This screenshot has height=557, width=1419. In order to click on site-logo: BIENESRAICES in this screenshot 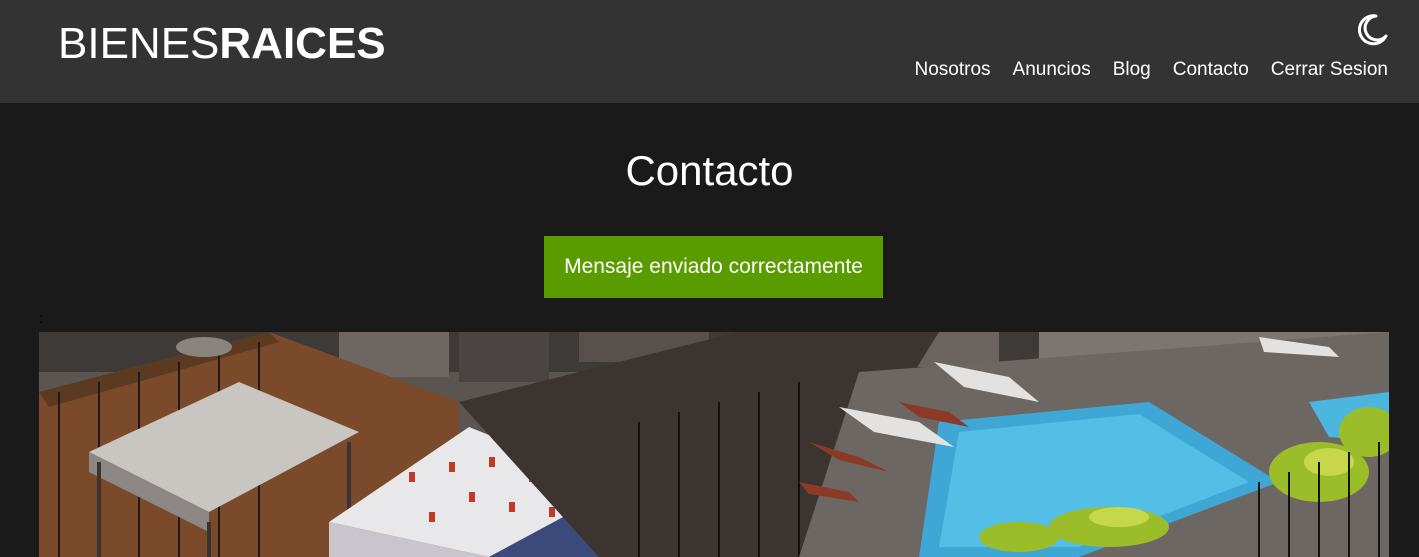, I will do `click(222, 44)`.